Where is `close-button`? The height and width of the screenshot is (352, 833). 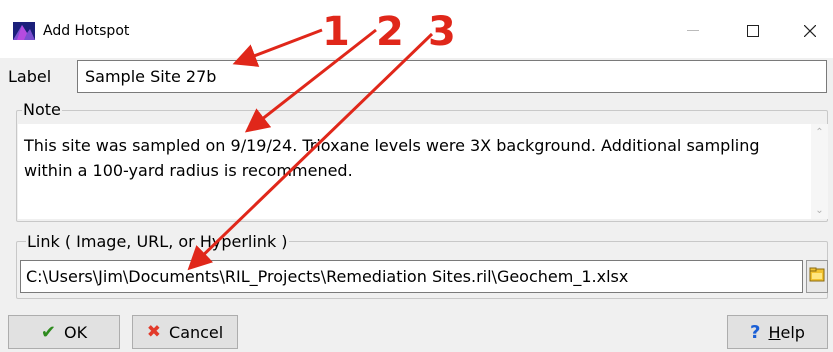
close-button is located at coordinates (810, 31).